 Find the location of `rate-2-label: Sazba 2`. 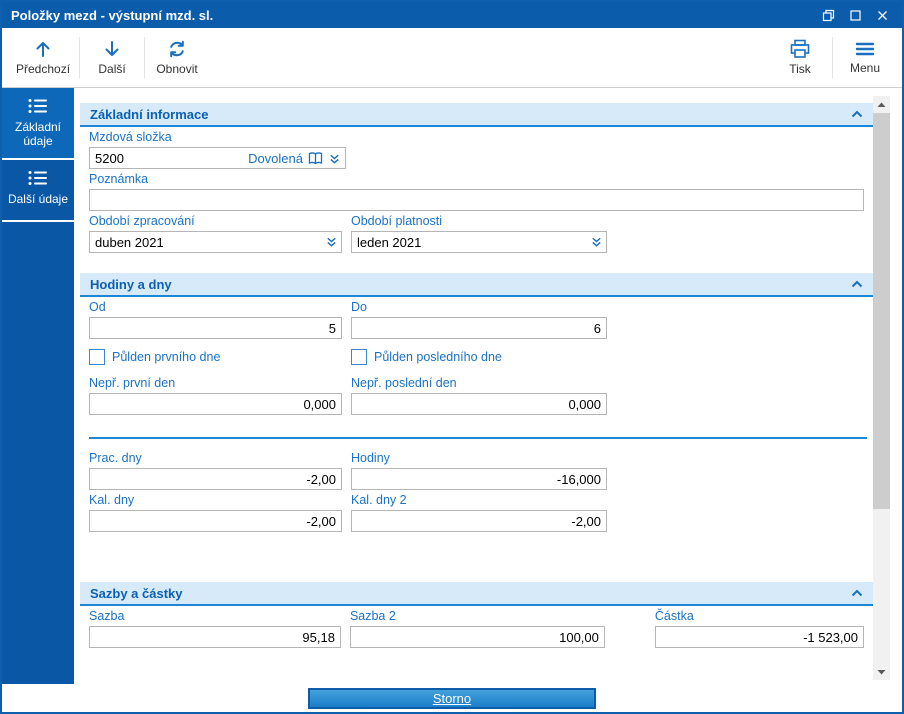

rate-2-label: Sazba 2 is located at coordinates (372, 616).